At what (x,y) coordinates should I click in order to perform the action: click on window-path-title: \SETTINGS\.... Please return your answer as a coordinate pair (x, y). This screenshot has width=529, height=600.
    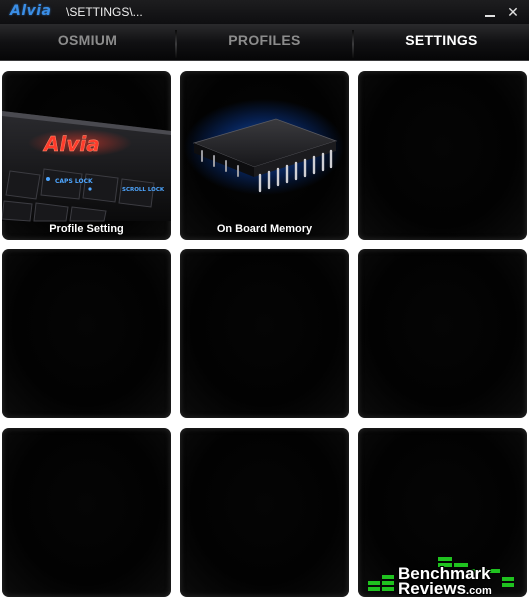
    Looking at the image, I should click on (104, 12).